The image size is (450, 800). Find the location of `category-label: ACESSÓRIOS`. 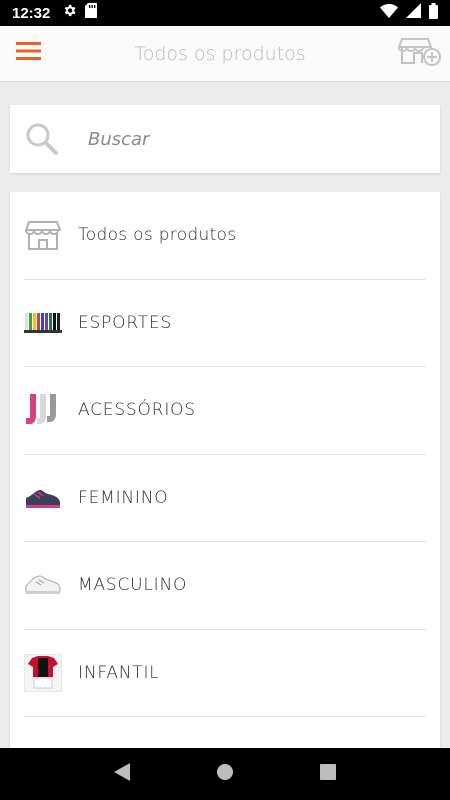

category-label: ACESSÓRIOS is located at coordinates (137, 410).